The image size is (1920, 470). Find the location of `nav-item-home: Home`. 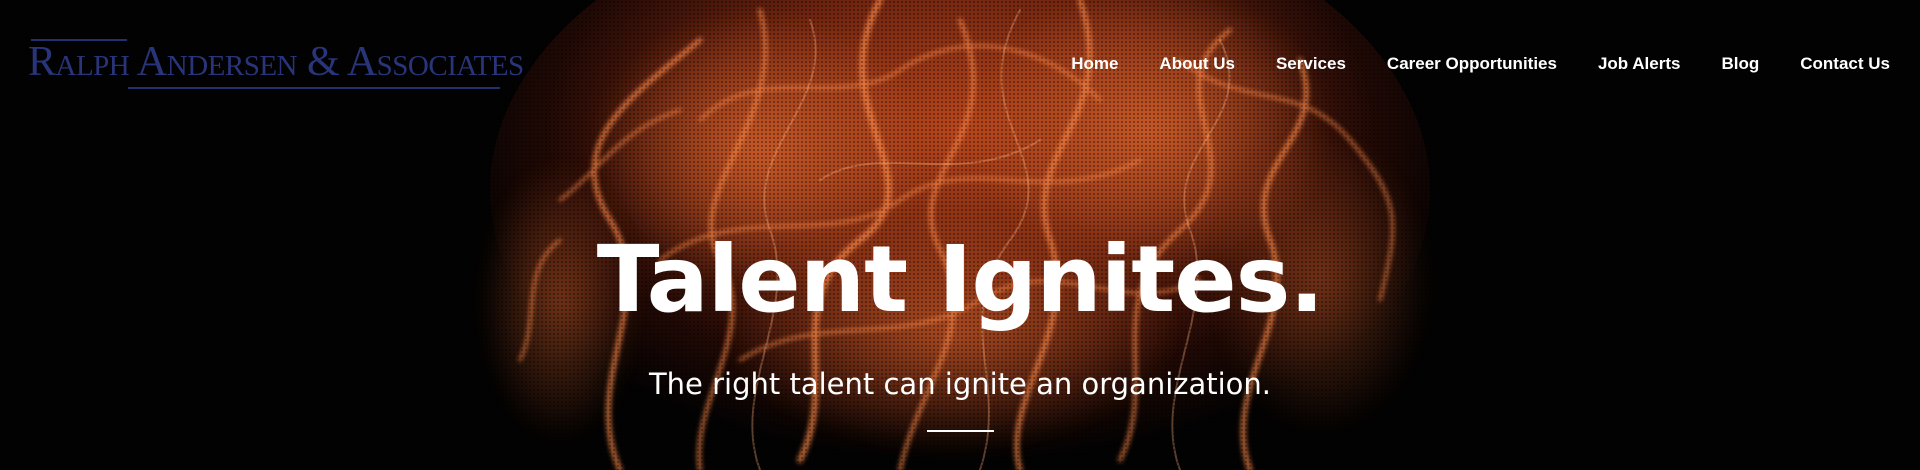

nav-item-home: Home is located at coordinates (1074, 64).